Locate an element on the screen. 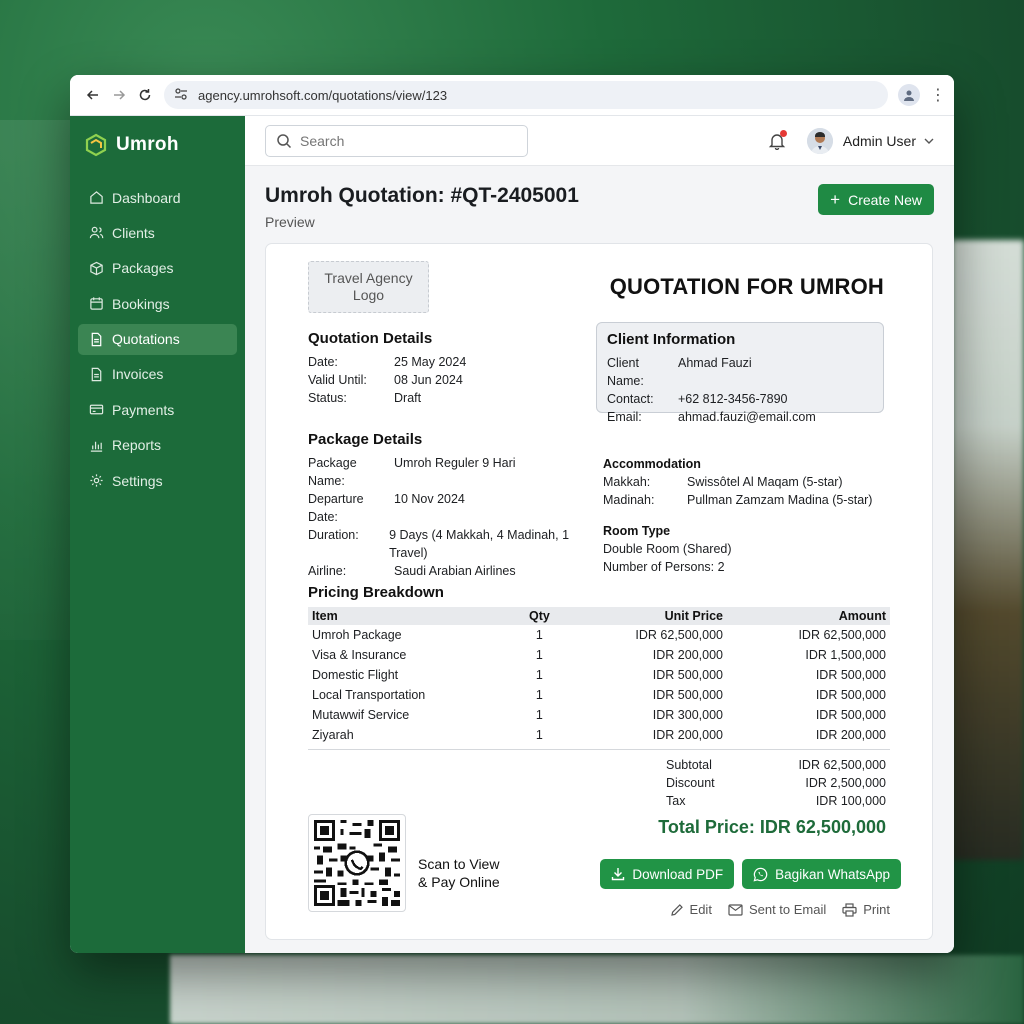 This screenshot has width=1024, height=1024. departure-value: 10 Nov 2024 is located at coordinates (429, 499).